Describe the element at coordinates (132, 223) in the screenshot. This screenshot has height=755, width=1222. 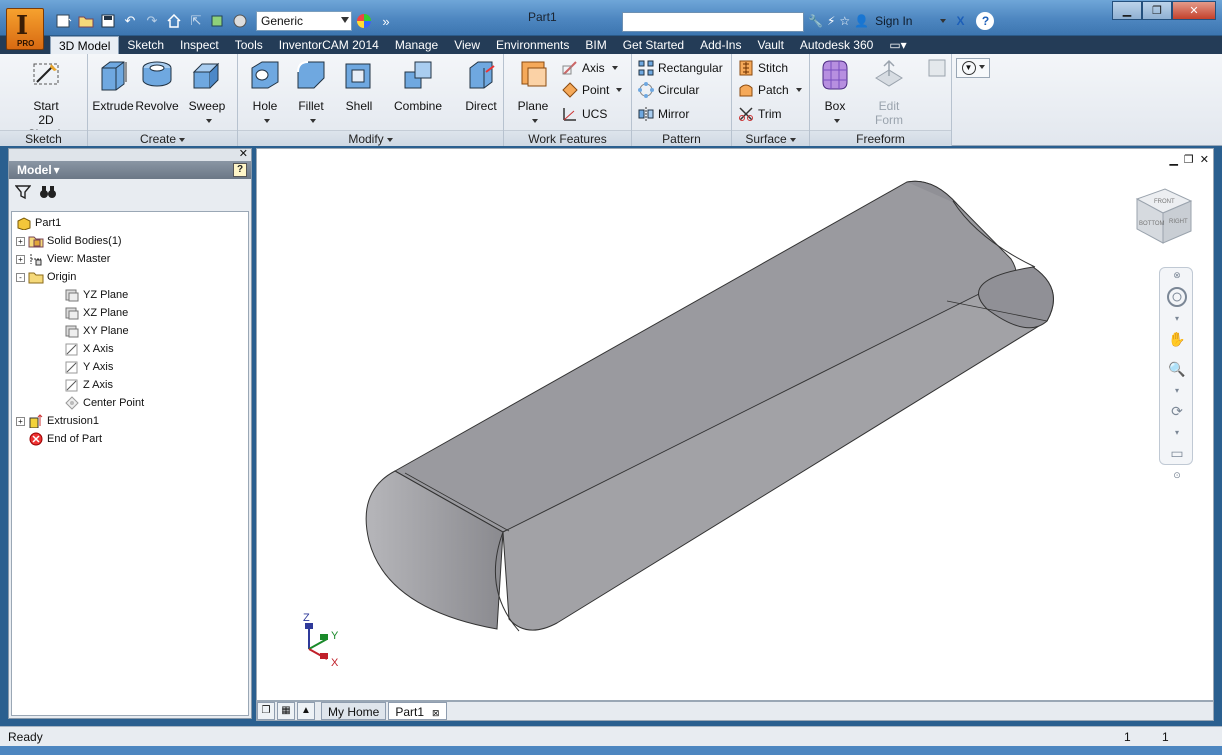
I see `tree-node: Part1` at that location.